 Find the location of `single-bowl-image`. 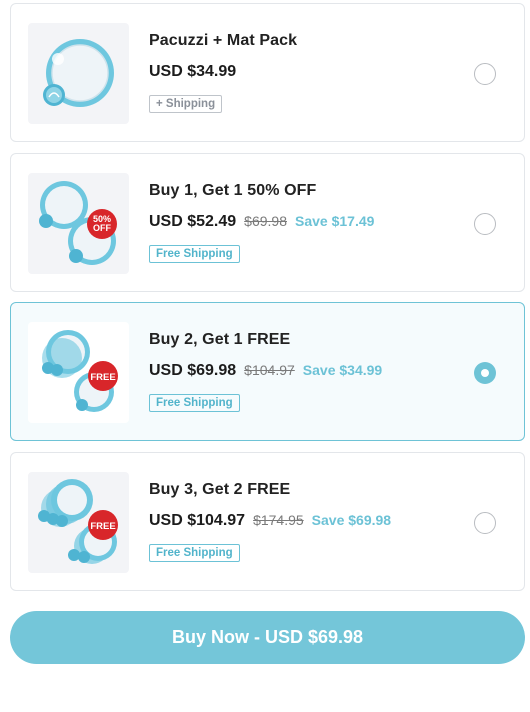

single-bowl-image is located at coordinates (78, 73).